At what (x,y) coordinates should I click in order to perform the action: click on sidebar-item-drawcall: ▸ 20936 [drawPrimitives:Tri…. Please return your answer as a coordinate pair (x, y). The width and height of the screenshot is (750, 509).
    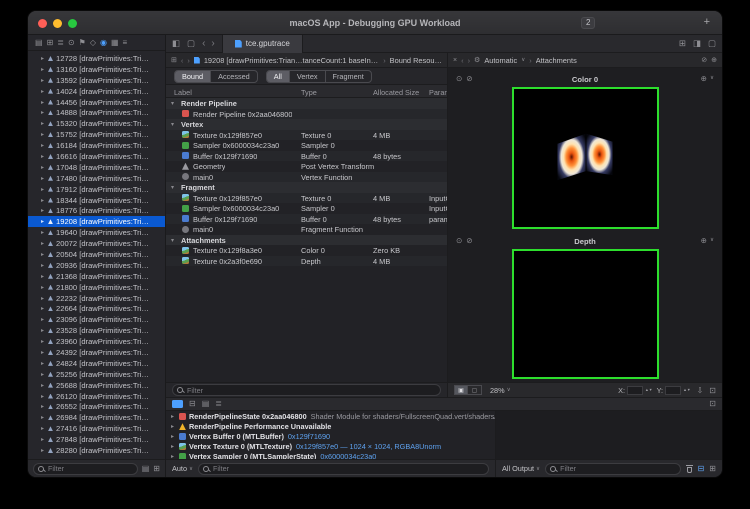
    Looking at the image, I should click on (96, 265).